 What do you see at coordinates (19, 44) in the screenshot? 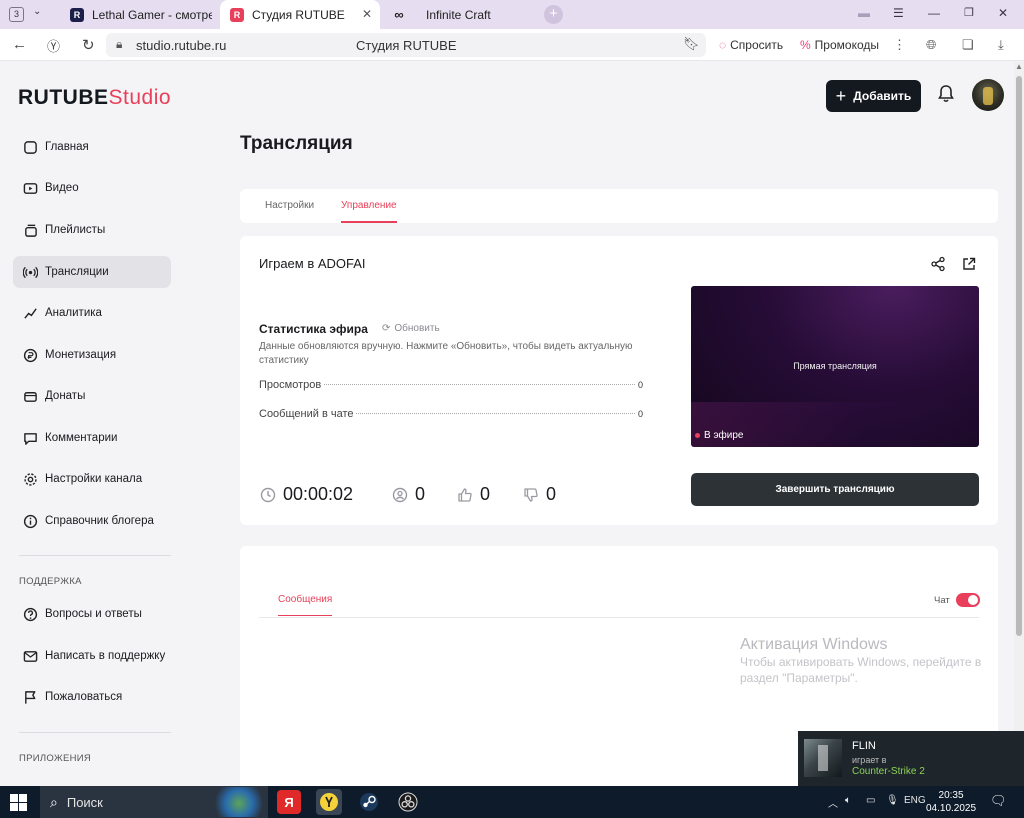
I see `back-icon: ←` at bounding box center [19, 44].